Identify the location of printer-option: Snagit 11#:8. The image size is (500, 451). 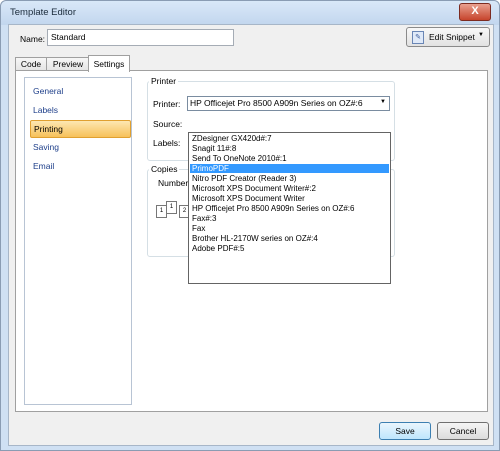
(289, 148).